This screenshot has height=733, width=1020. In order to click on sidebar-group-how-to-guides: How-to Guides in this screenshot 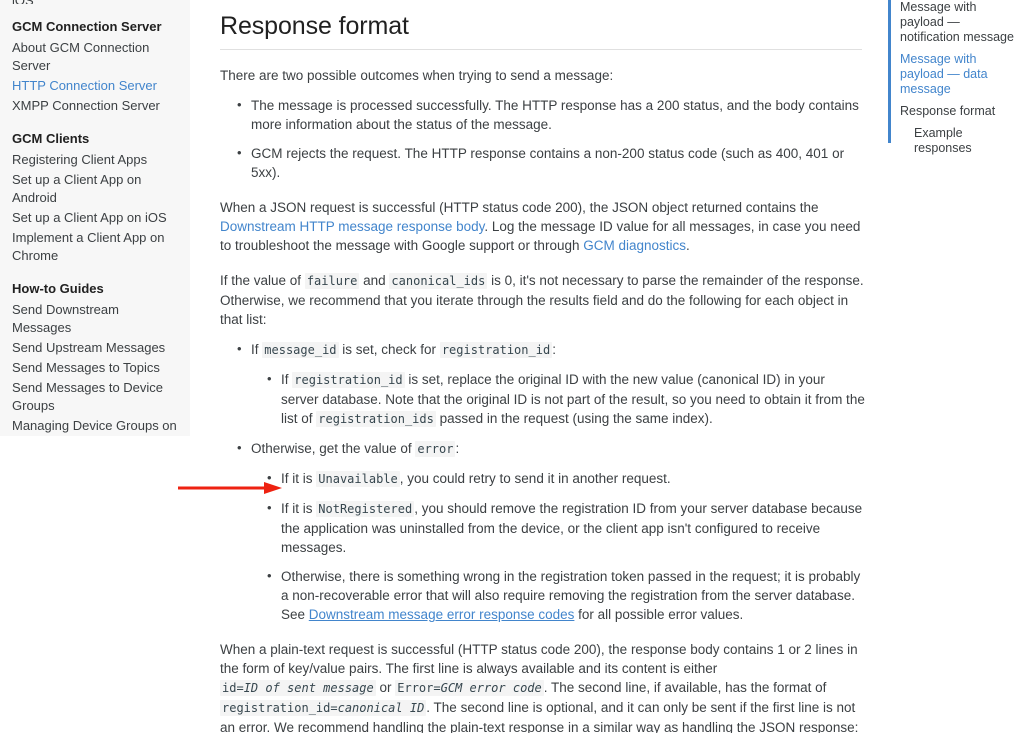, I will do `click(58, 288)`.